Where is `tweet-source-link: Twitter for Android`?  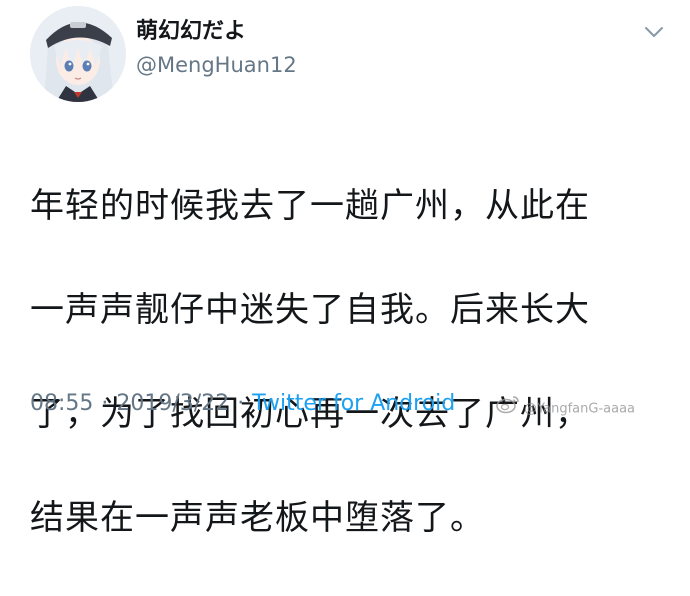 tweet-source-link: Twitter for Android is located at coordinates (353, 403).